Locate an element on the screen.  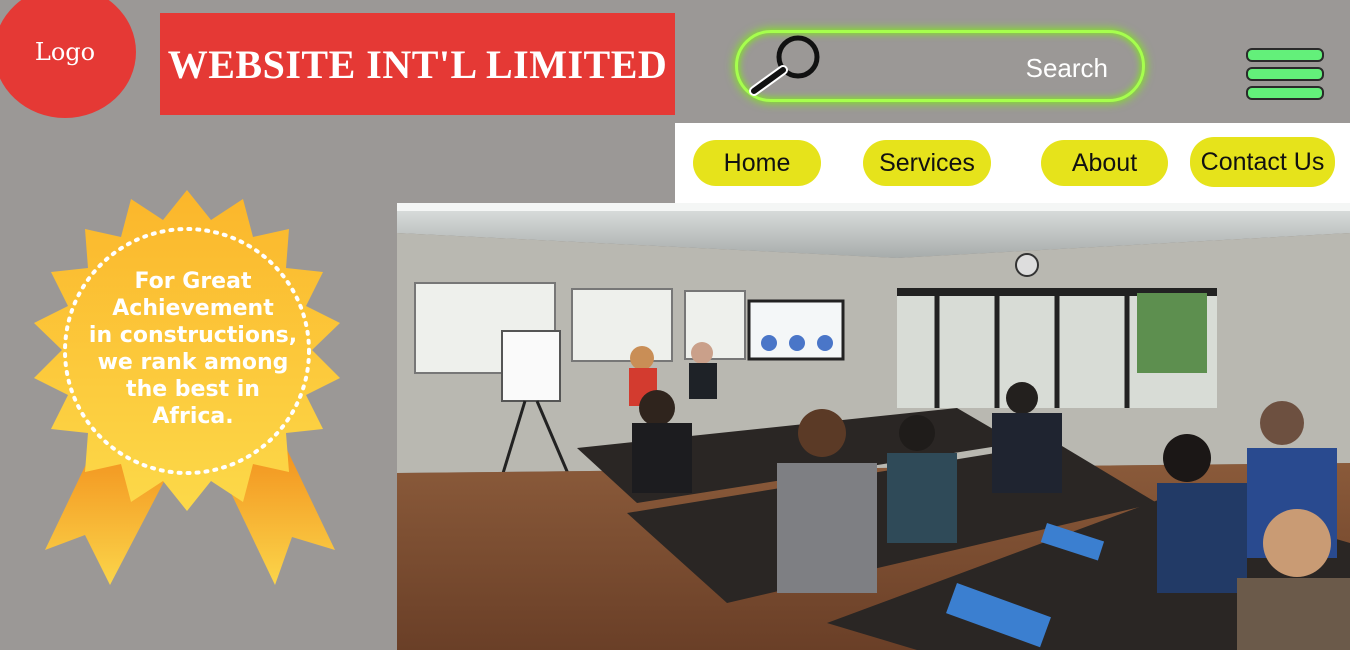
nav-bar: Home Services About Contact Us is located at coordinates (1012, 163).